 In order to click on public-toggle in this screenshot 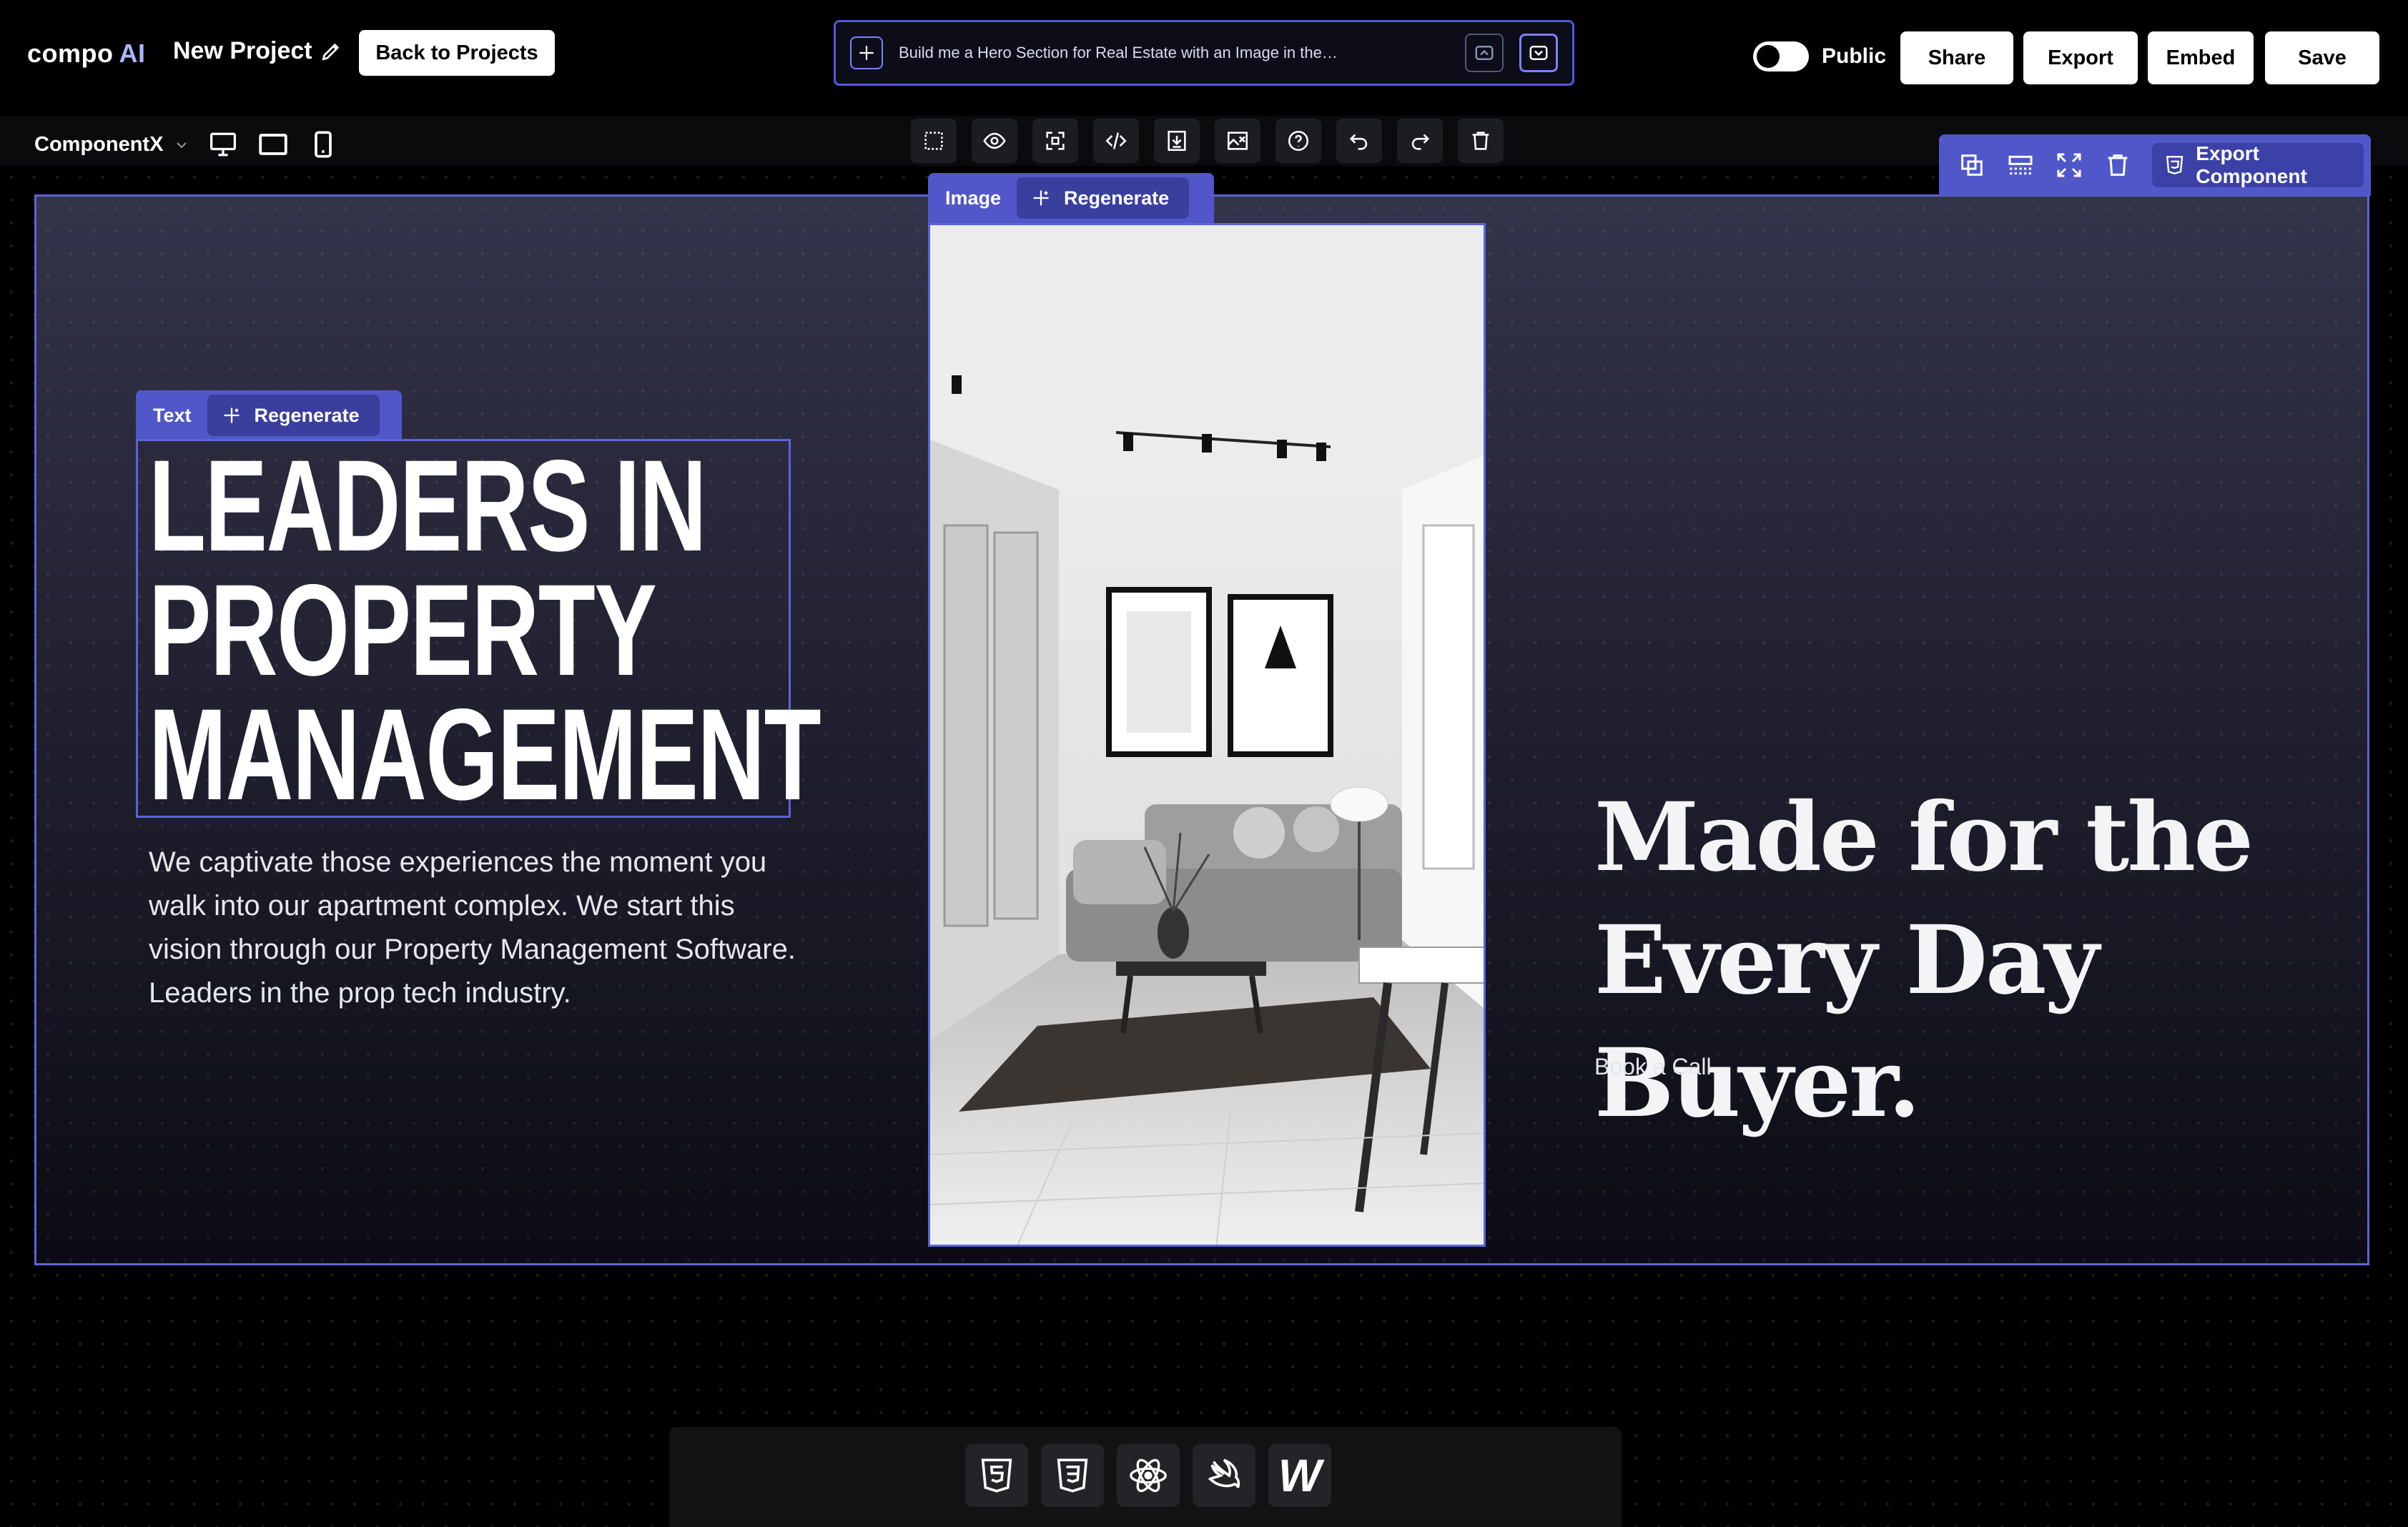, I will do `click(1781, 56)`.